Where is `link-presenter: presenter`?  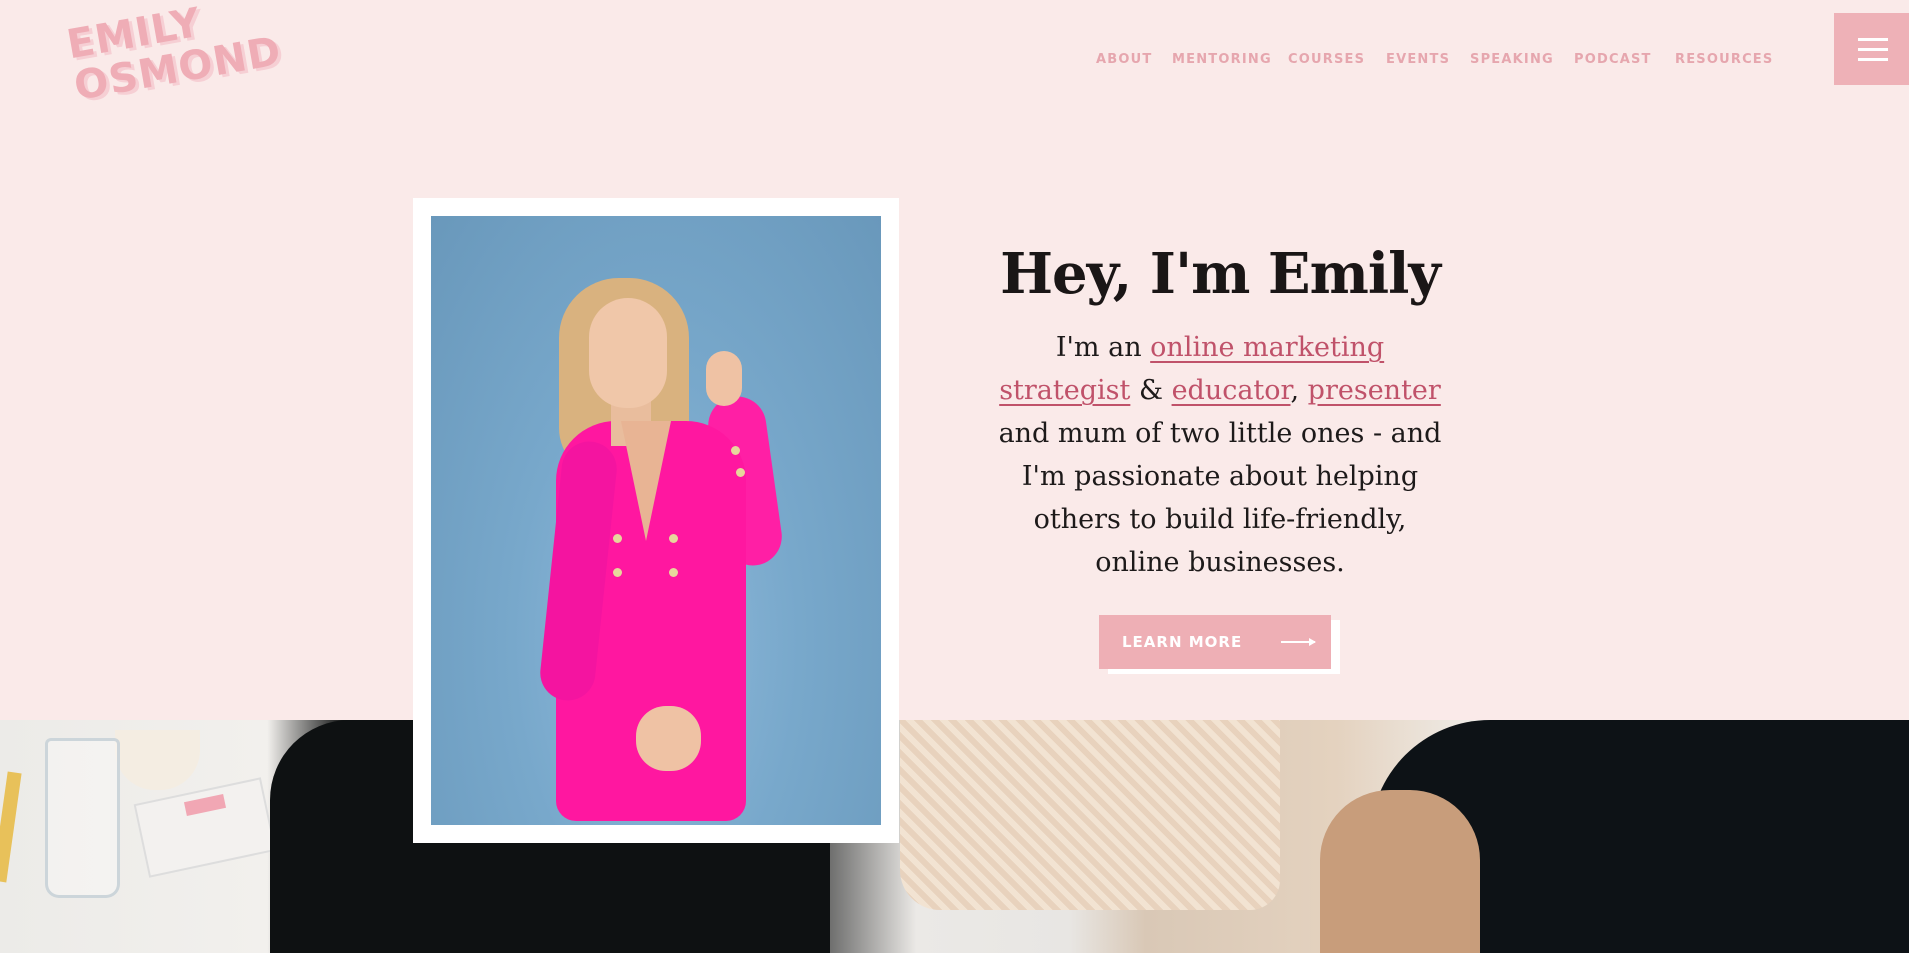 link-presenter: presenter is located at coordinates (1374, 390).